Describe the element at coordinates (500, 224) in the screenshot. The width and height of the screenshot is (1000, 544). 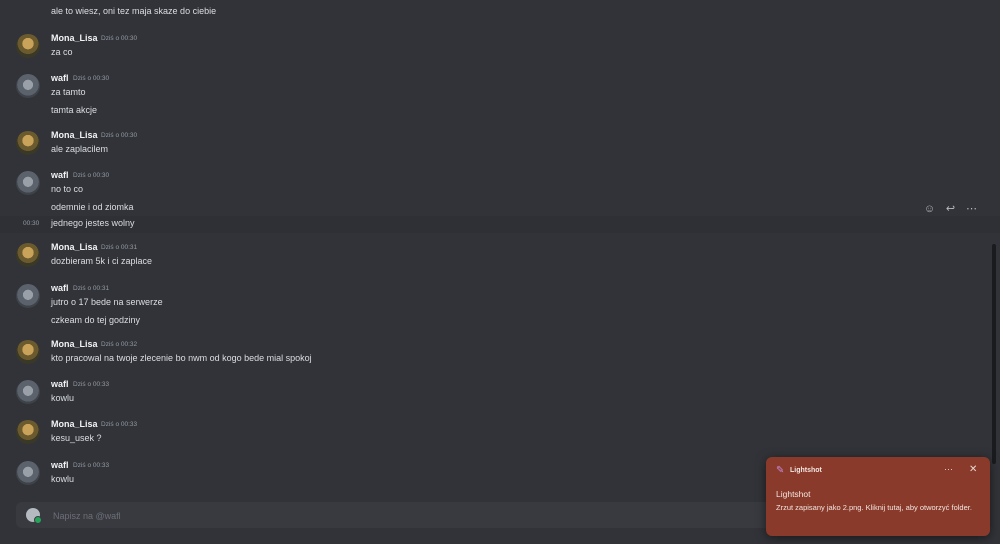
I see `message-row-hovered` at that location.